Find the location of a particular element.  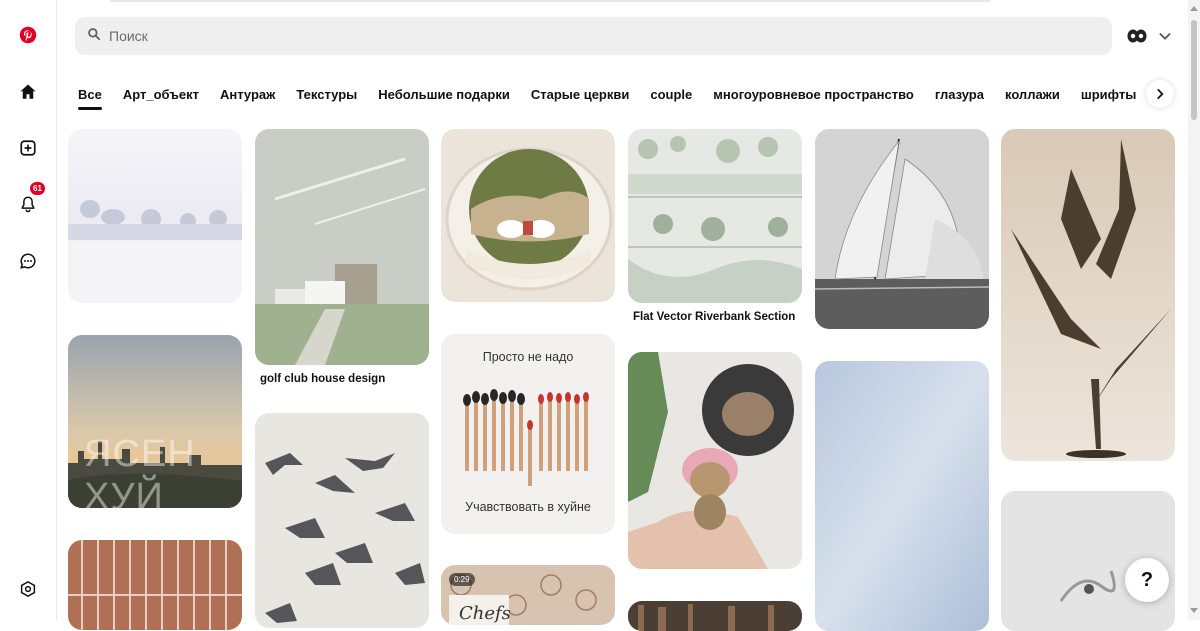

tab-all: Все is located at coordinates (90, 96).